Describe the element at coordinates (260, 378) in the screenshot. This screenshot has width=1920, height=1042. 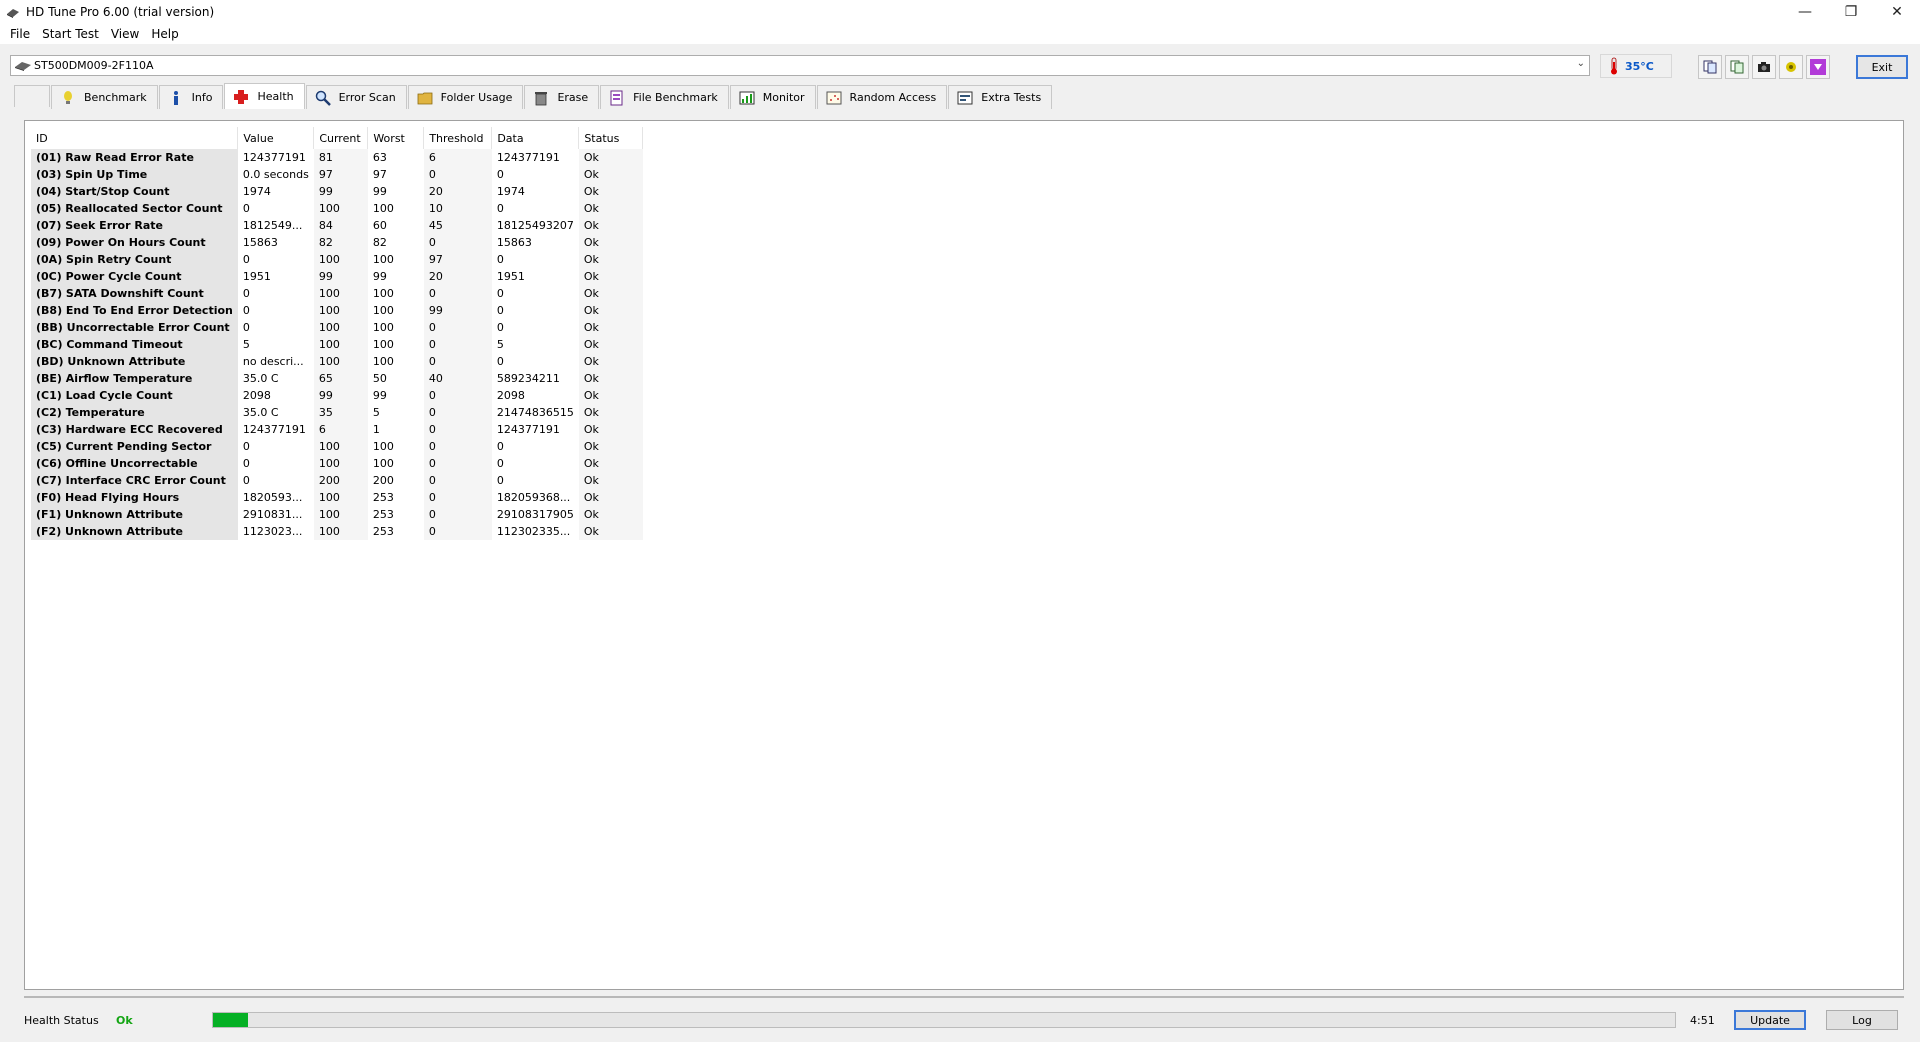
I see `attribute-value: 35.0 C` at that location.